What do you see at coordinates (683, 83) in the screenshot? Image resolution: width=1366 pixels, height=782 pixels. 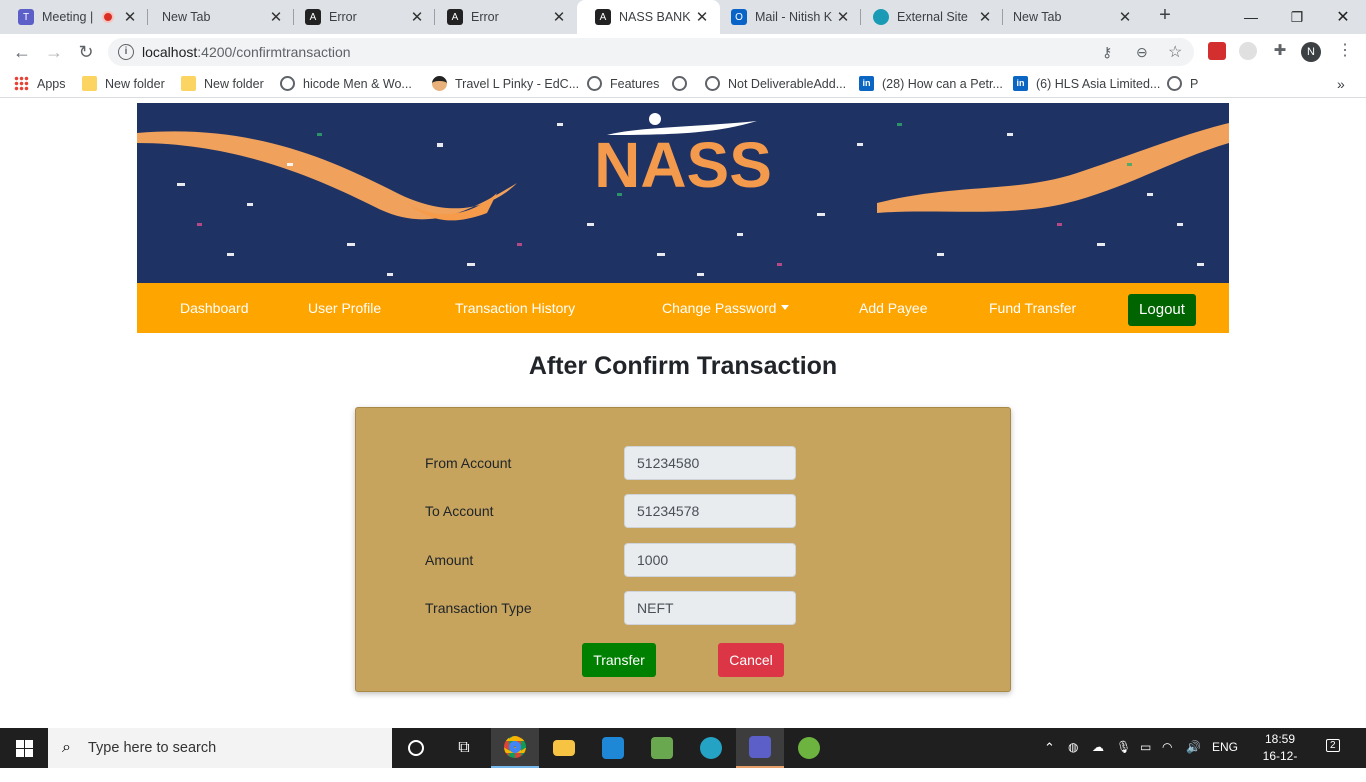 I see `bookmark-untitled` at bounding box center [683, 83].